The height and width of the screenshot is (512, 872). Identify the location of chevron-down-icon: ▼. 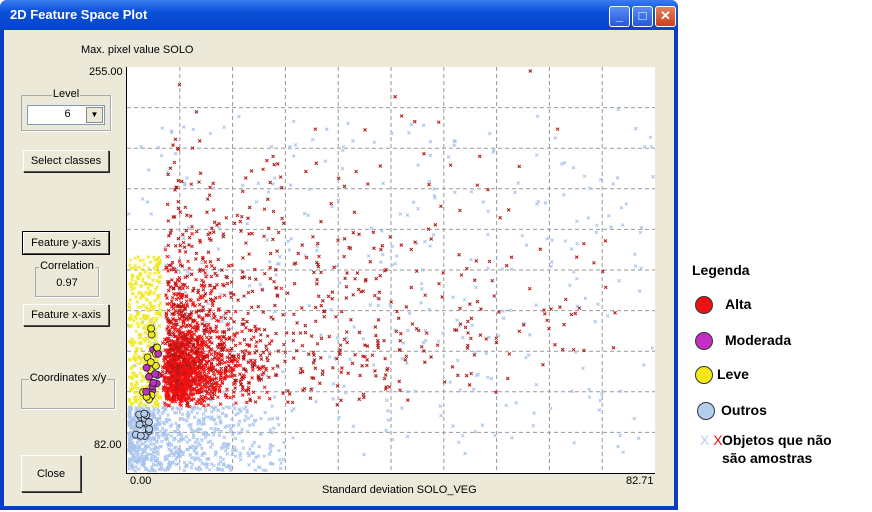
(94, 115).